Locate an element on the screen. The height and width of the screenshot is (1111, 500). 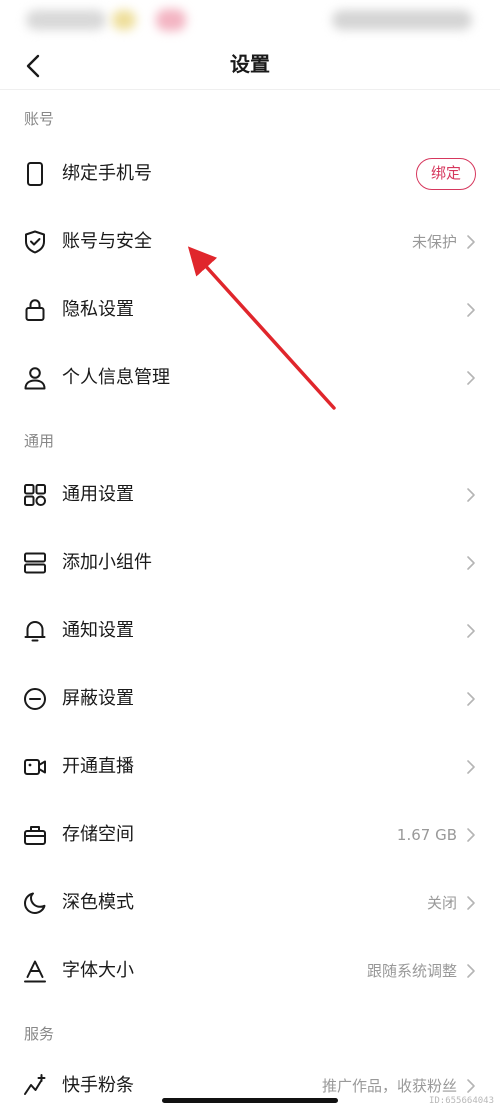
row-add-widget: 添加小组件 is located at coordinates (250, 563).